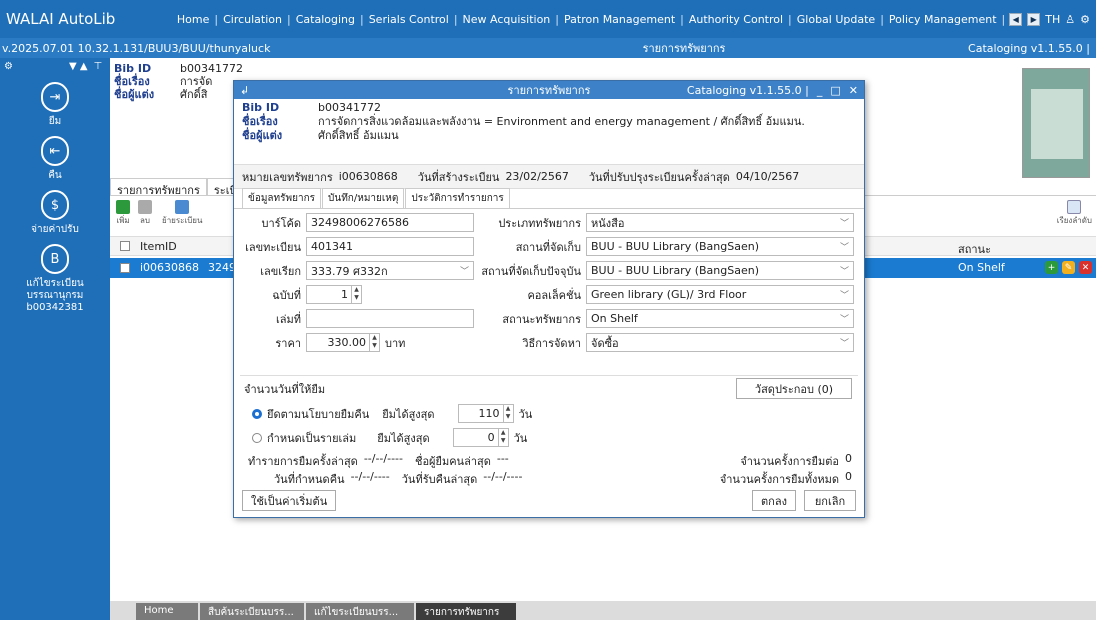 The width and height of the screenshot is (1096, 620). Describe the element at coordinates (1085, 267) in the screenshot. I see `delete-icon: ✕` at that location.